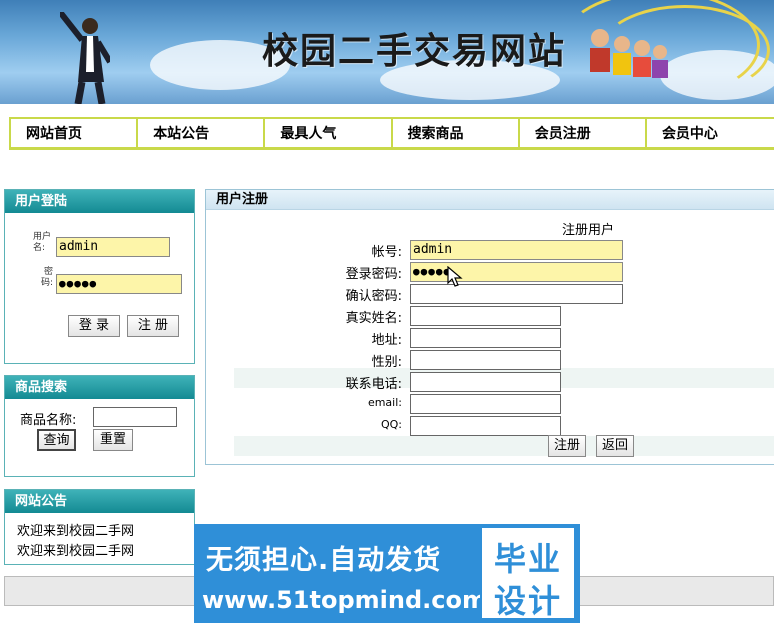 This screenshot has height=623, width=774. Describe the element at coordinates (710, 133) in the screenshot. I see `nav-member-center: 会员中心` at that location.